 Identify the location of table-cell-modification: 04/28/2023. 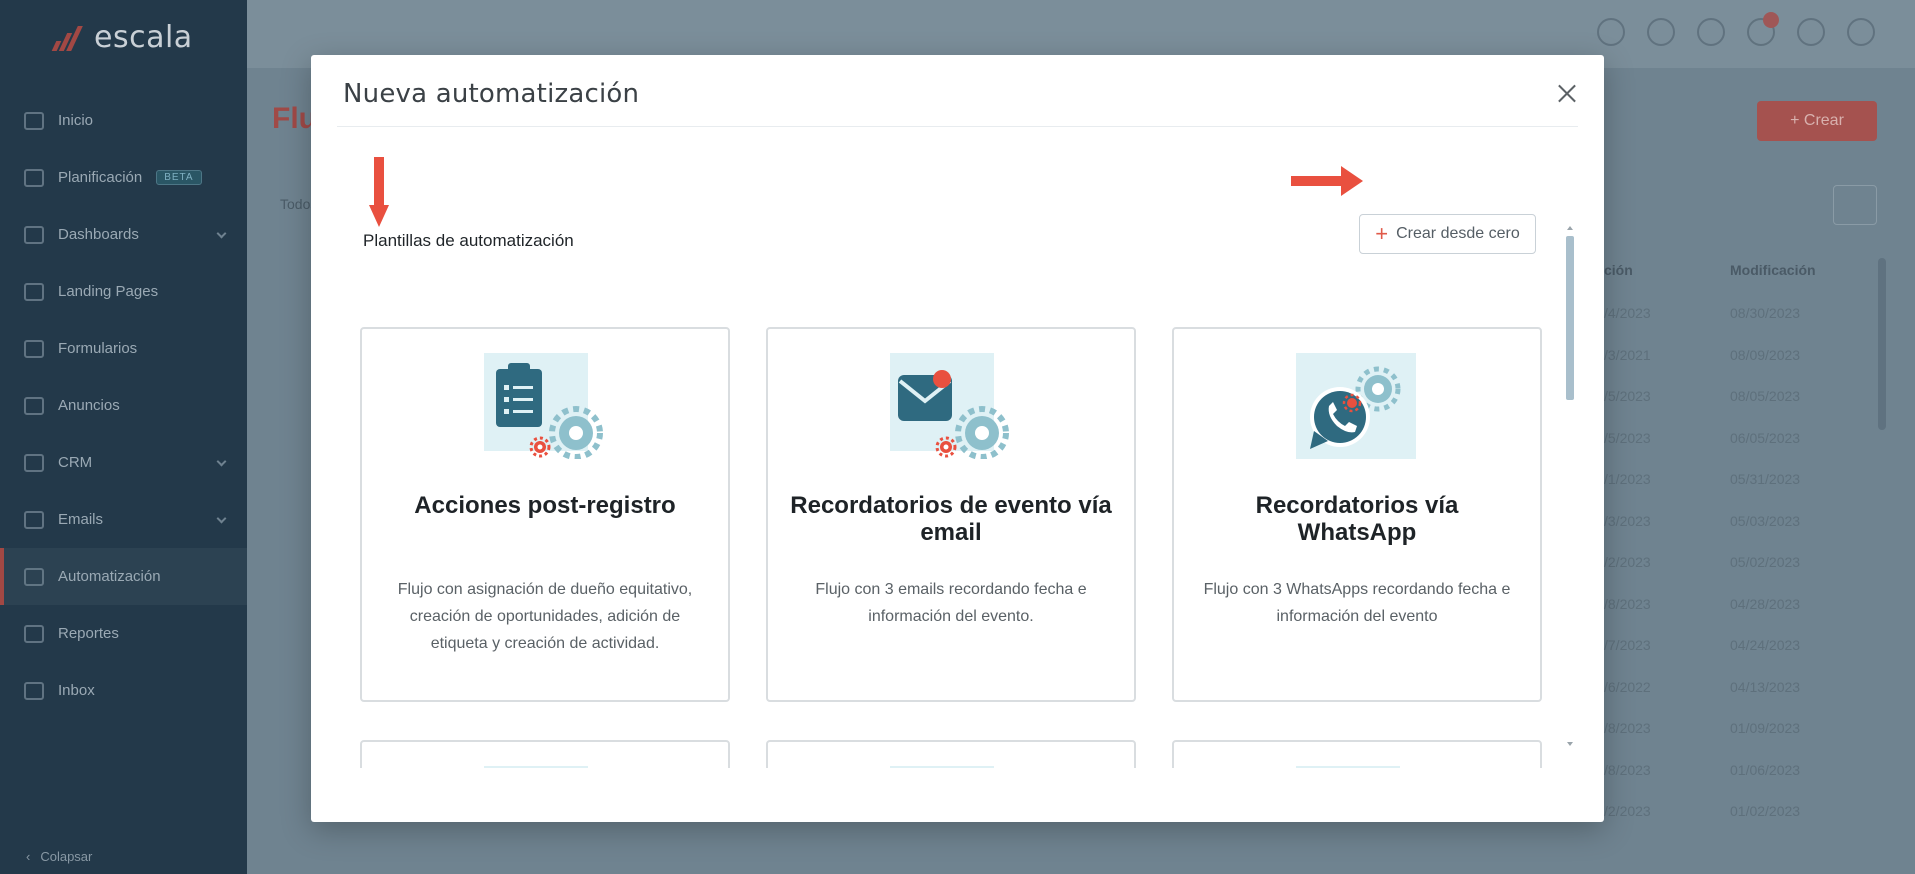
(1765, 603).